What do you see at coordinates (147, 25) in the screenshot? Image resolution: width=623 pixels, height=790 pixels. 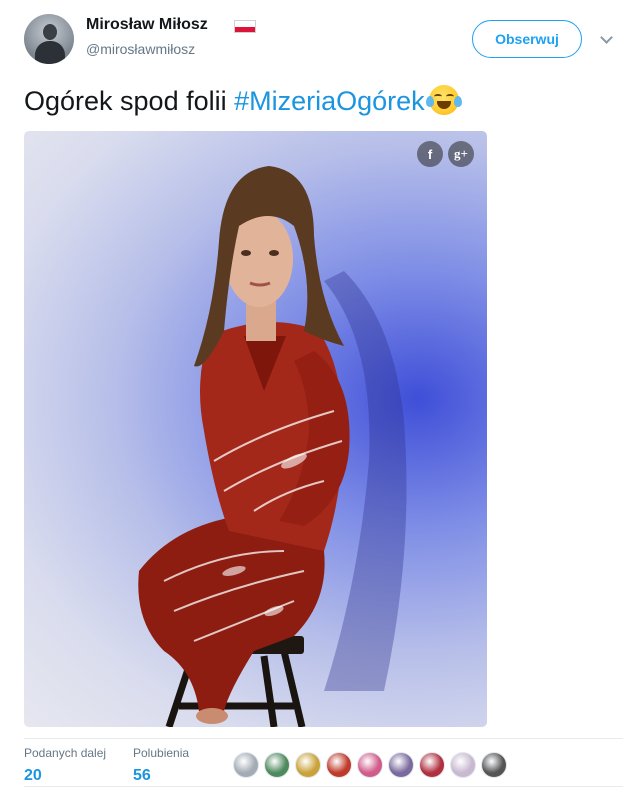 I see `author-name: Mirosław Miłosz` at bounding box center [147, 25].